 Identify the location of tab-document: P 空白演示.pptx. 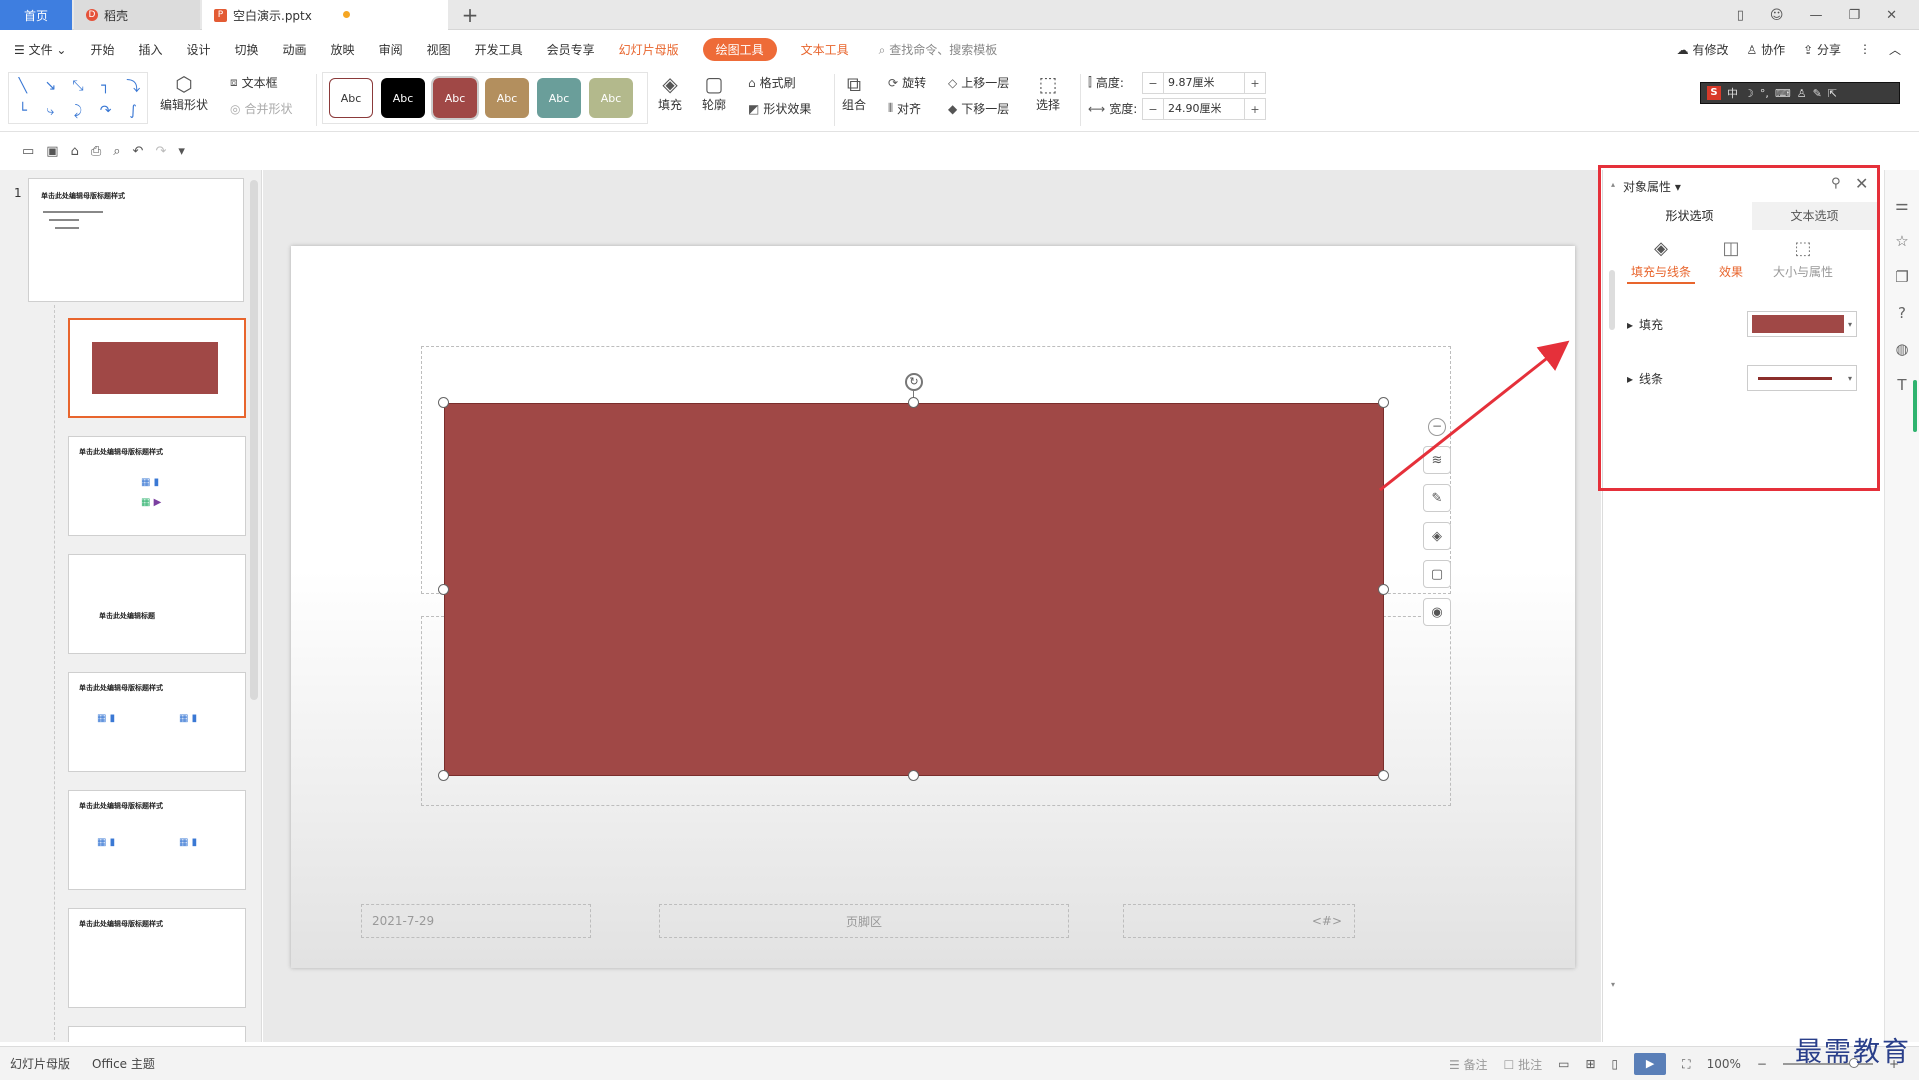
(325, 15).